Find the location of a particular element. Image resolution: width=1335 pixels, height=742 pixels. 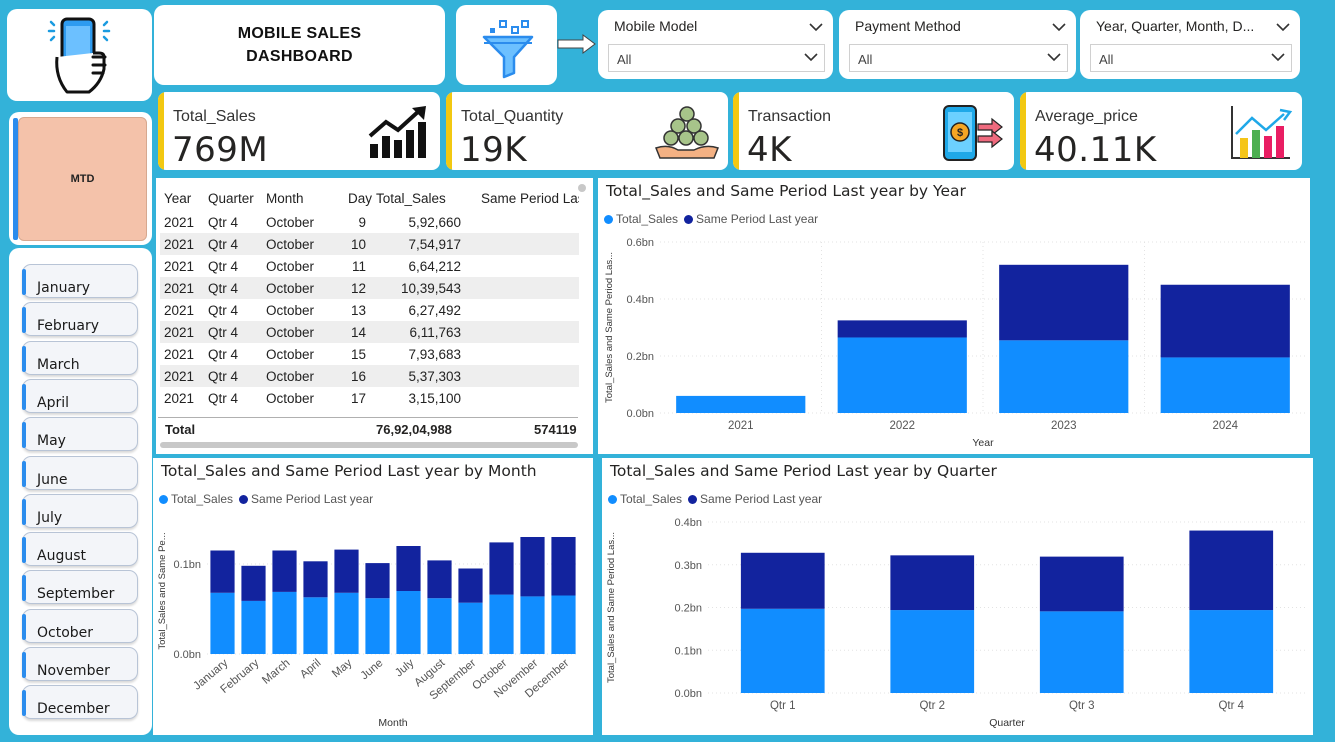

x-tick-label: May is located at coordinates (342, 668).